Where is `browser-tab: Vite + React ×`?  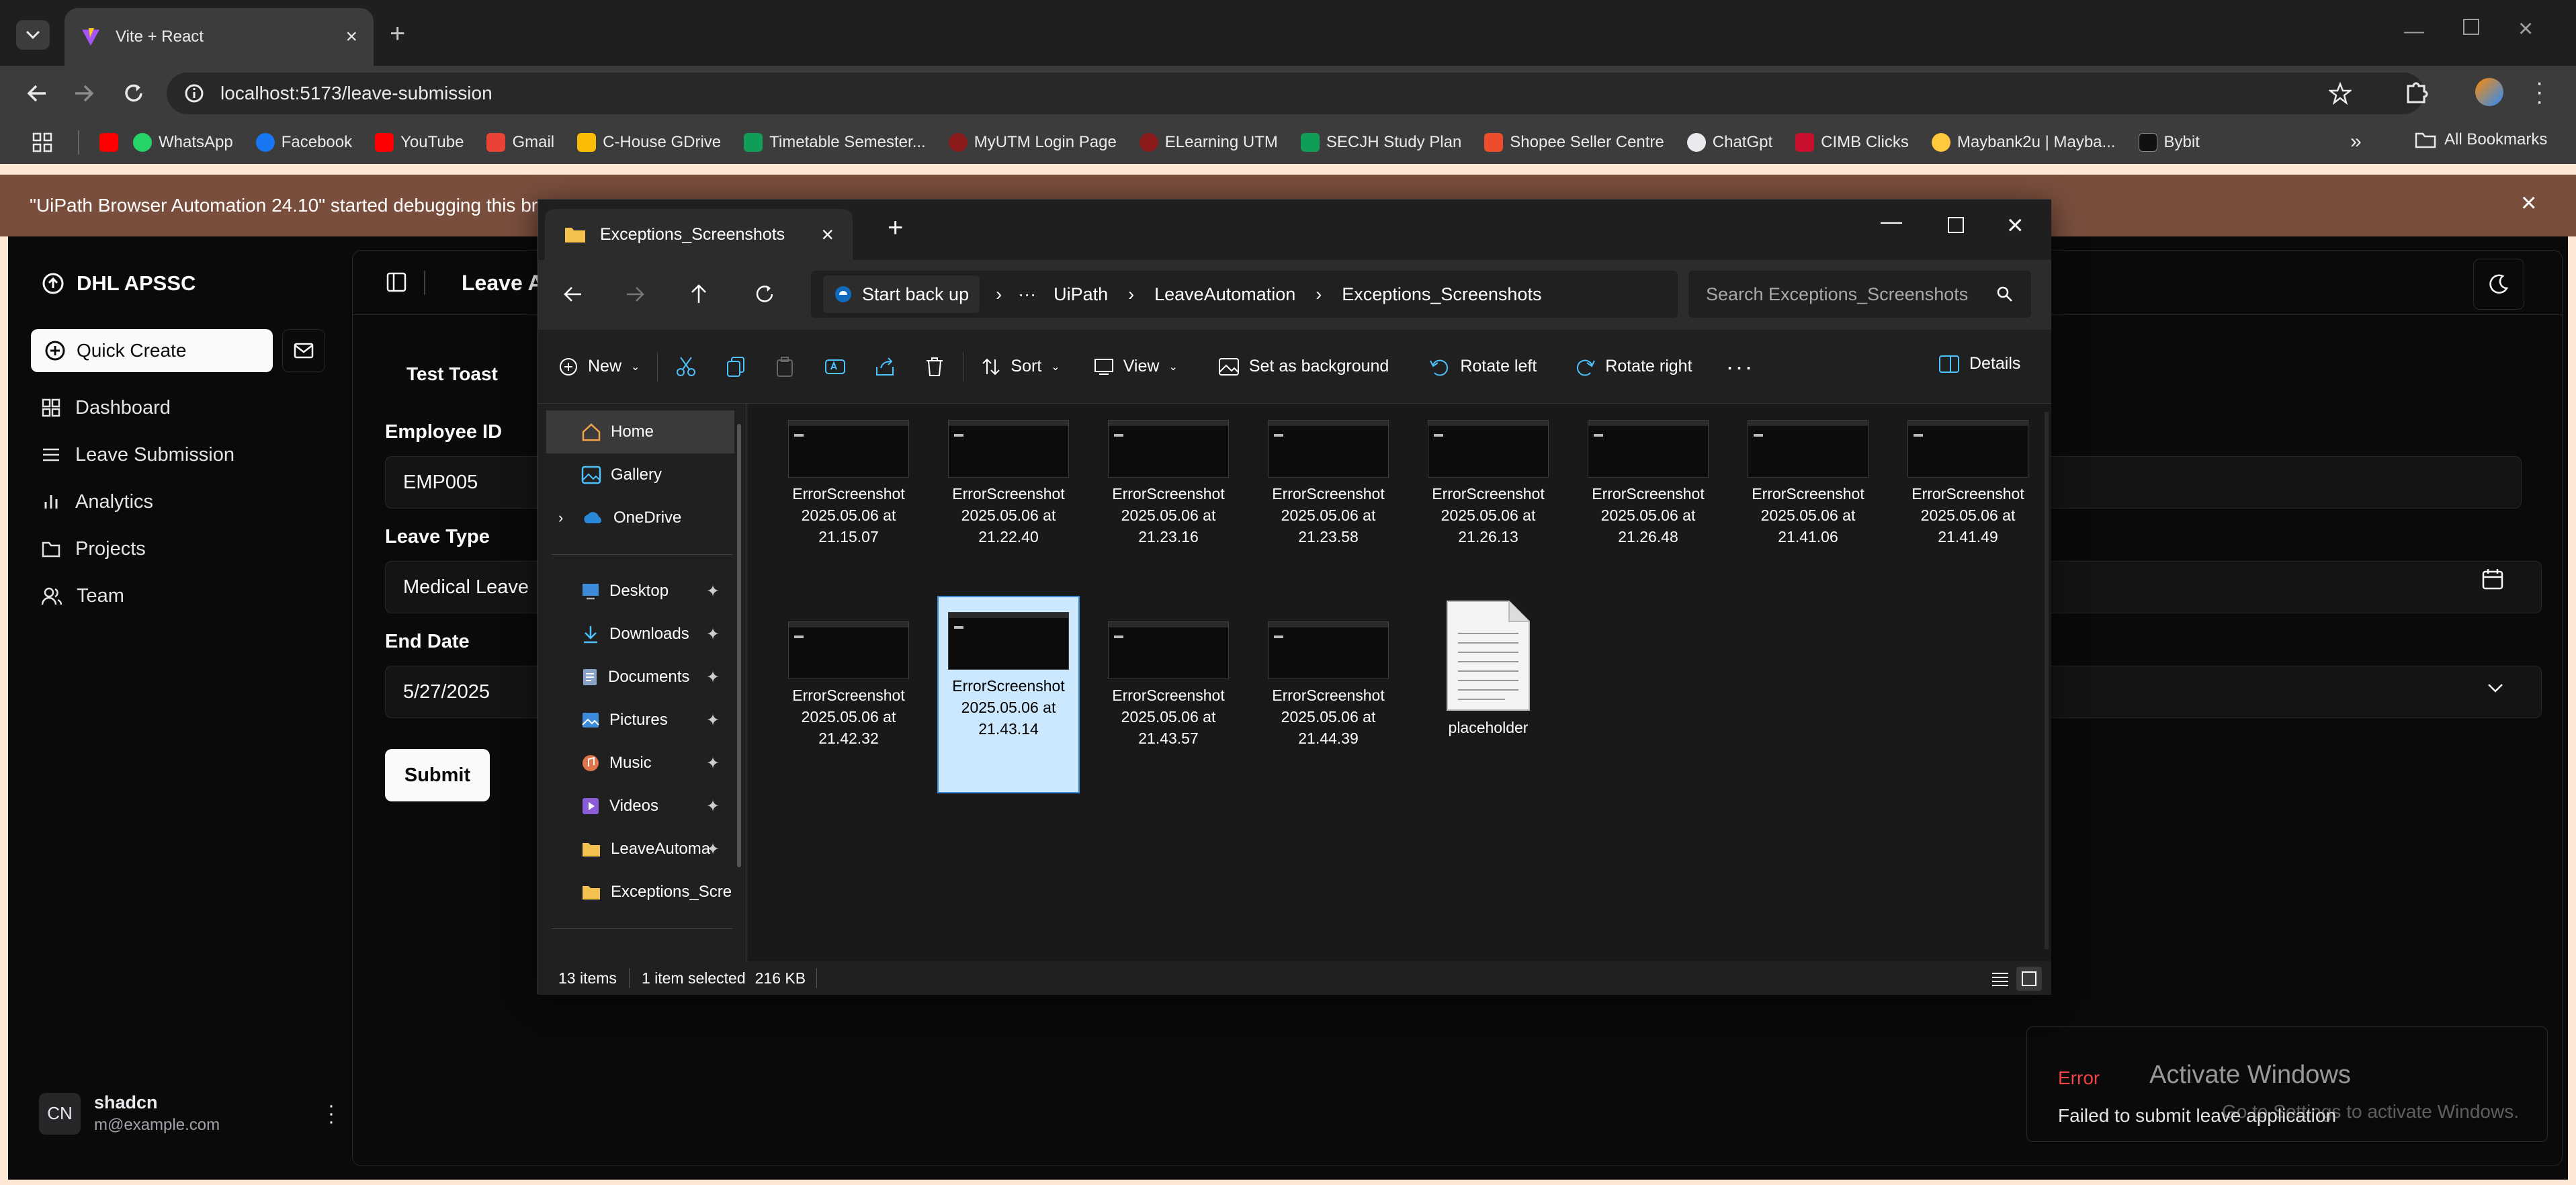 browser-tab: Vite + React × is located at coordinates (219, 37).